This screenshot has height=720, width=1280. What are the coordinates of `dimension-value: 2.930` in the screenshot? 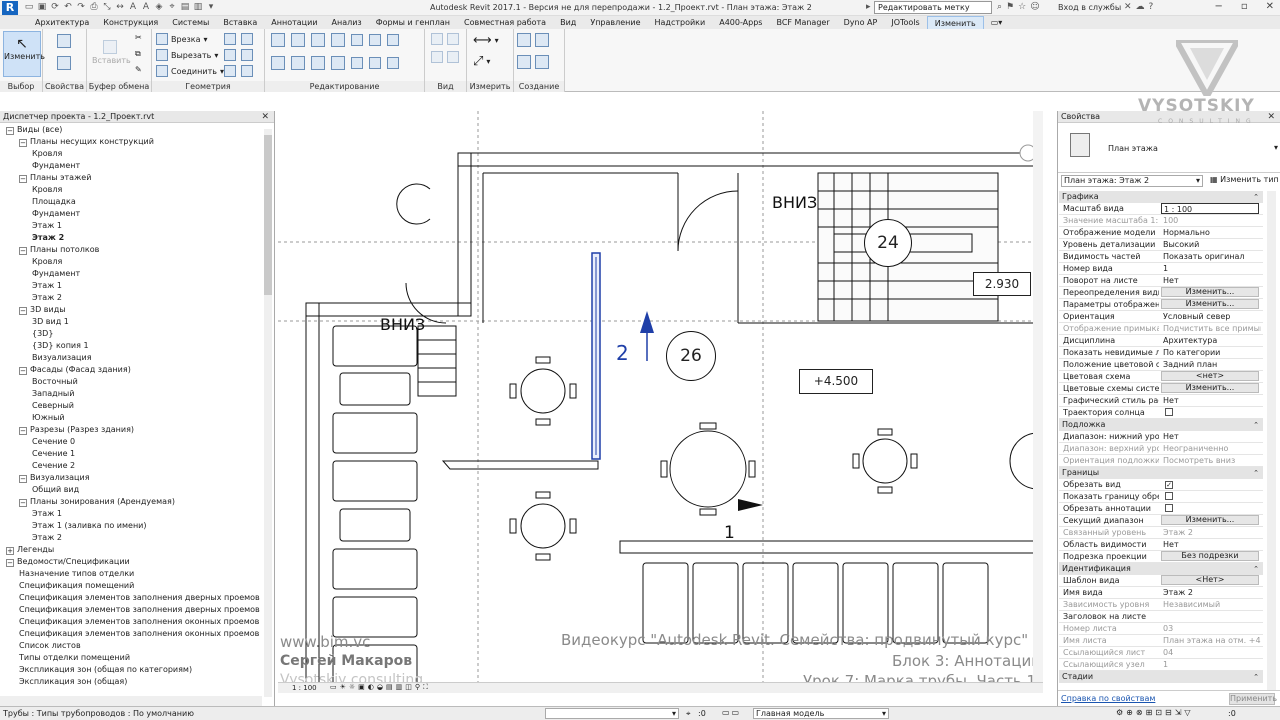 It's located at (1002, 284).